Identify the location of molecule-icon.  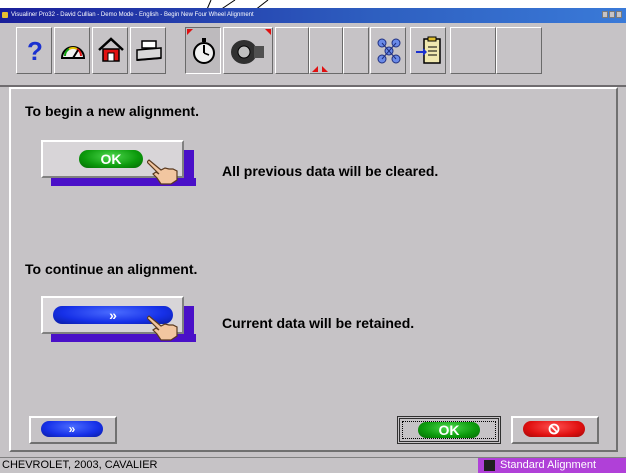
(389, 51).